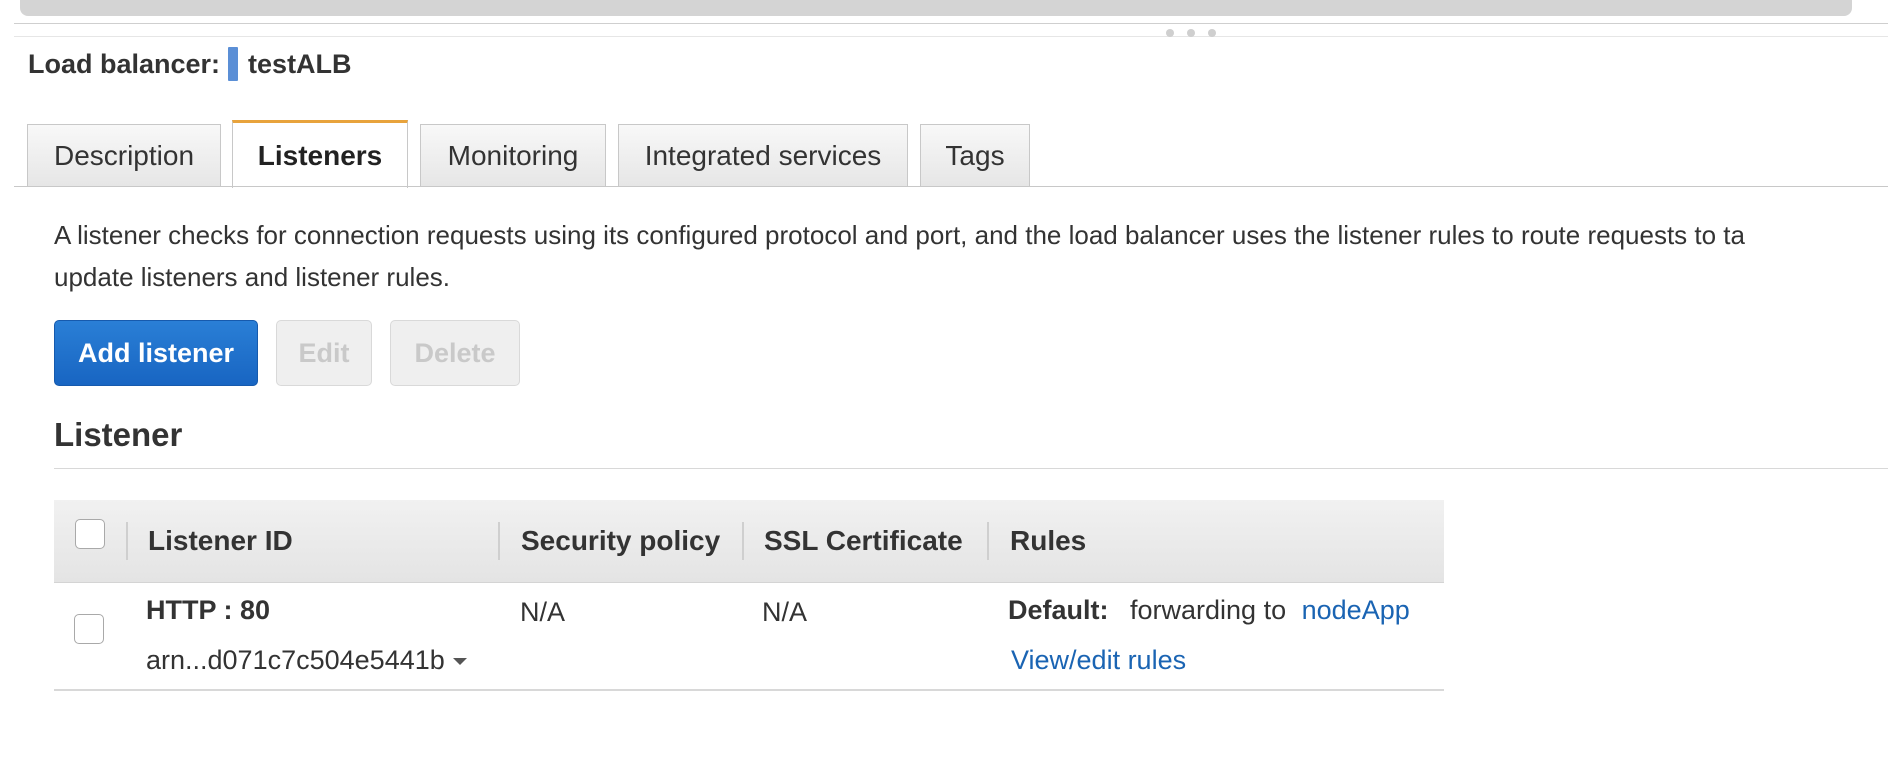  I want to click on section-title: Listener, so click(118, 434).